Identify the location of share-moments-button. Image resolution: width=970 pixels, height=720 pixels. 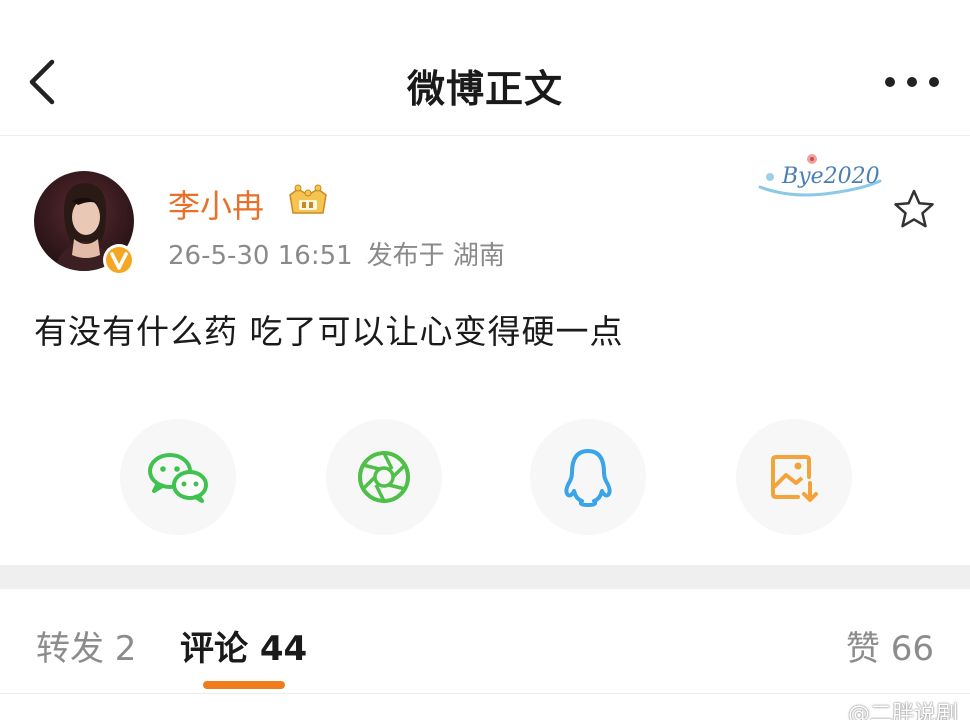
(384, 477).